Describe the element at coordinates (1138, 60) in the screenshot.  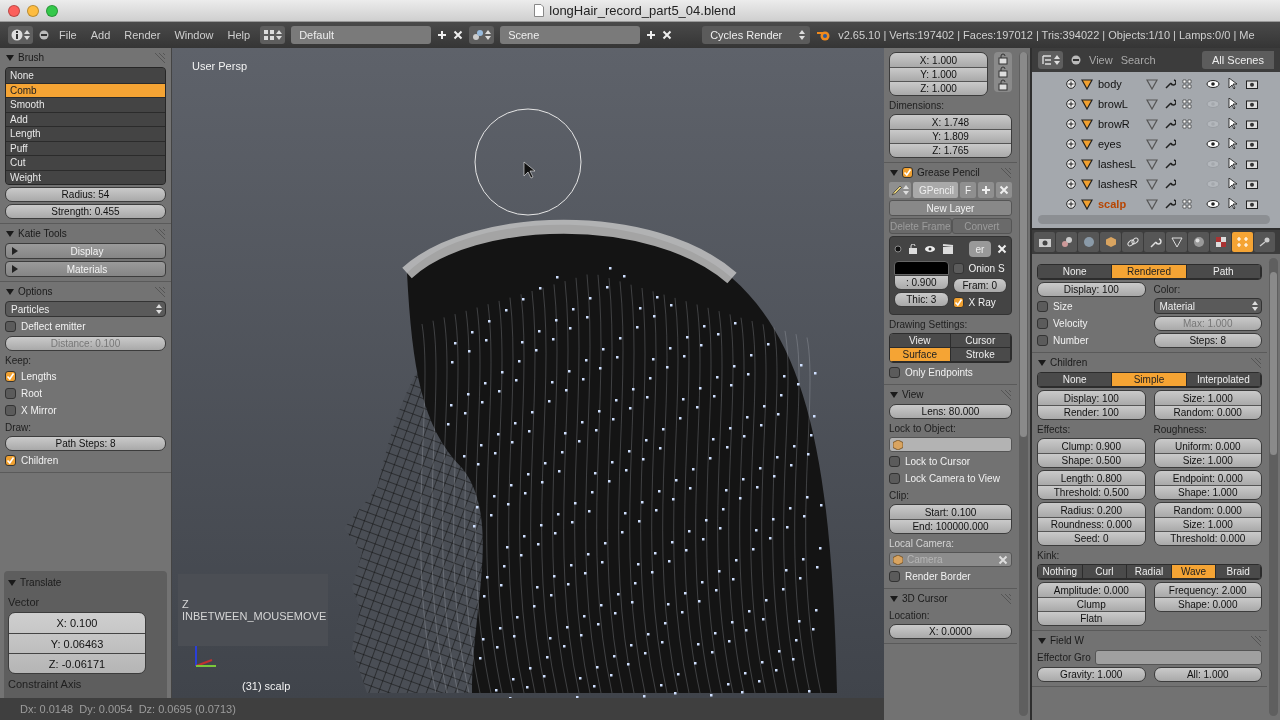
I see `menu-item: Search` at that location.